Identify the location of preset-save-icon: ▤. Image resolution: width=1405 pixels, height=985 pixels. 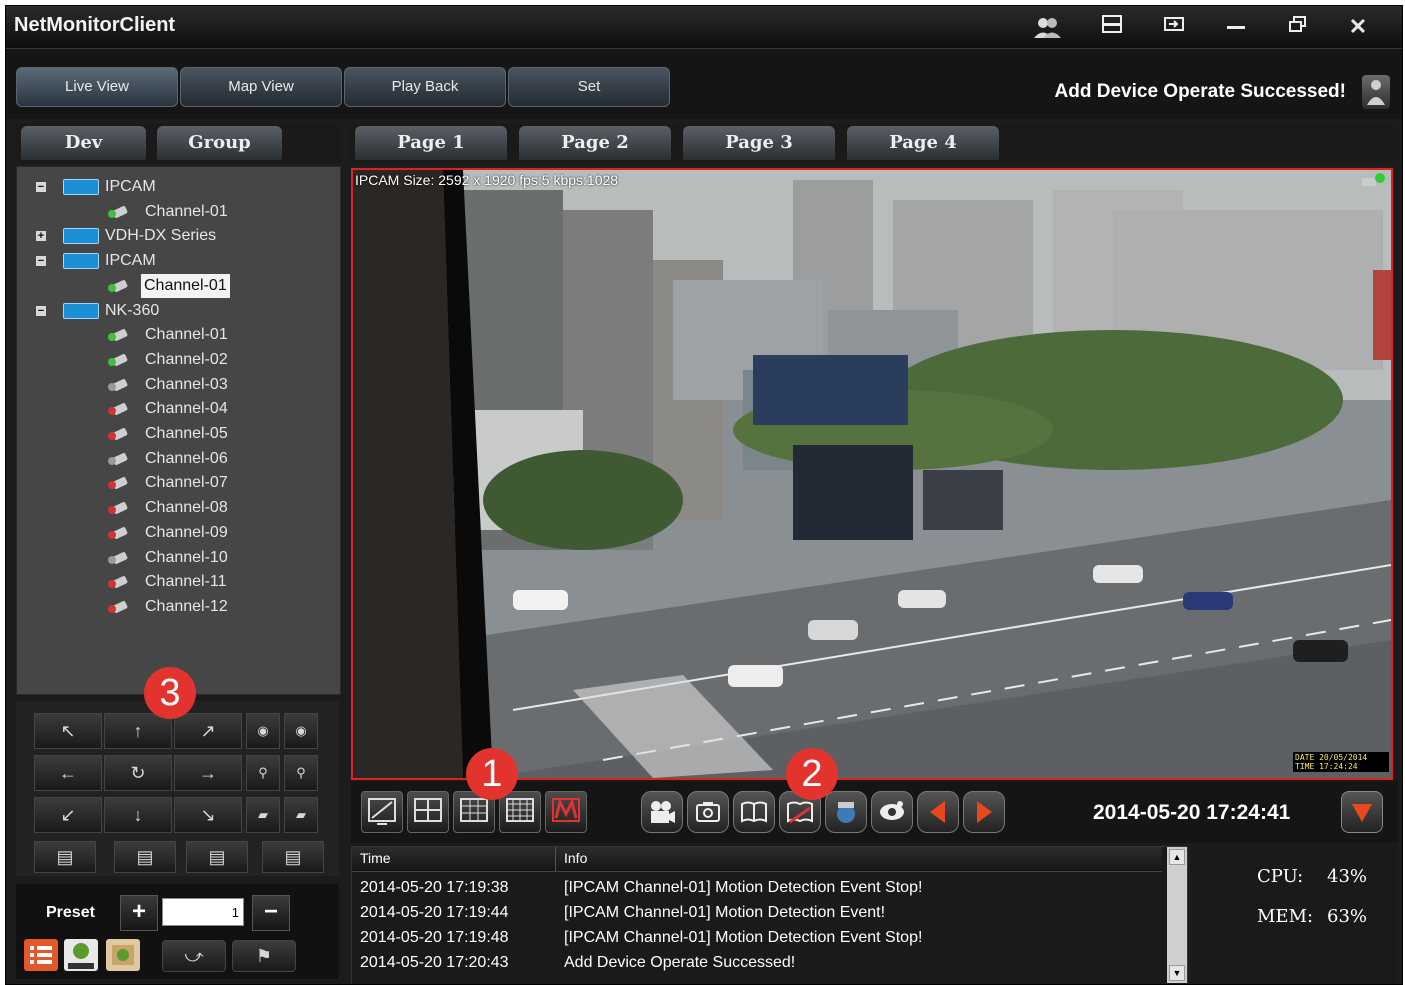
(217, 857).